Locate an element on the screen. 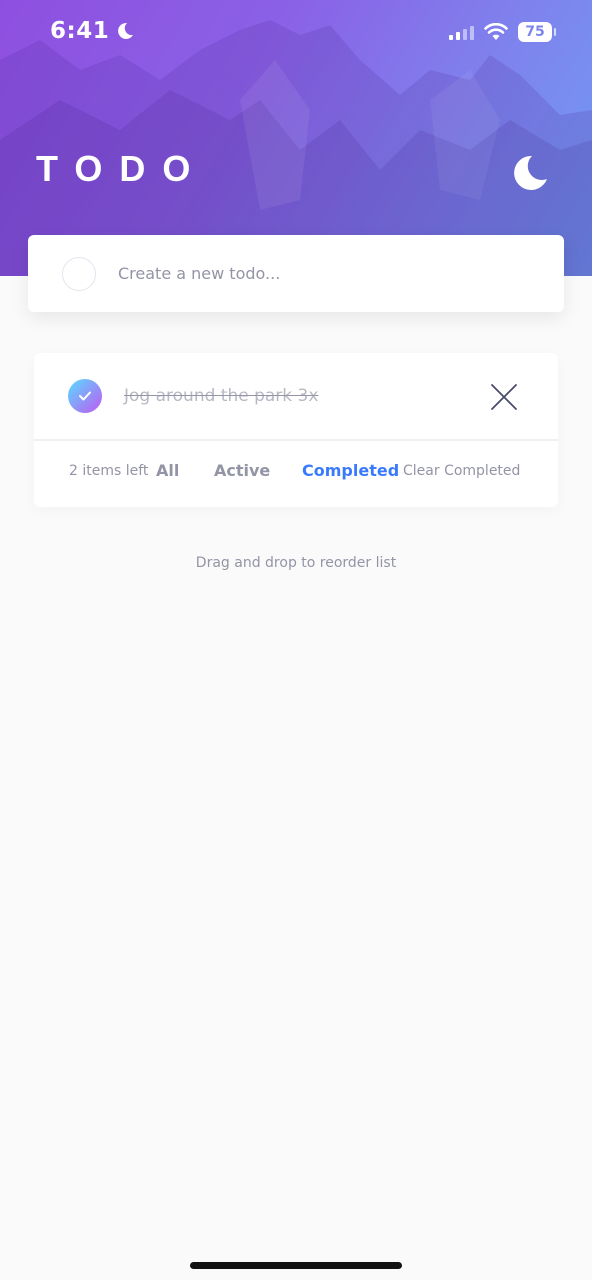 This screenshot has width=592, height=1280. filter-all: All is located at coordinates (167, 470).